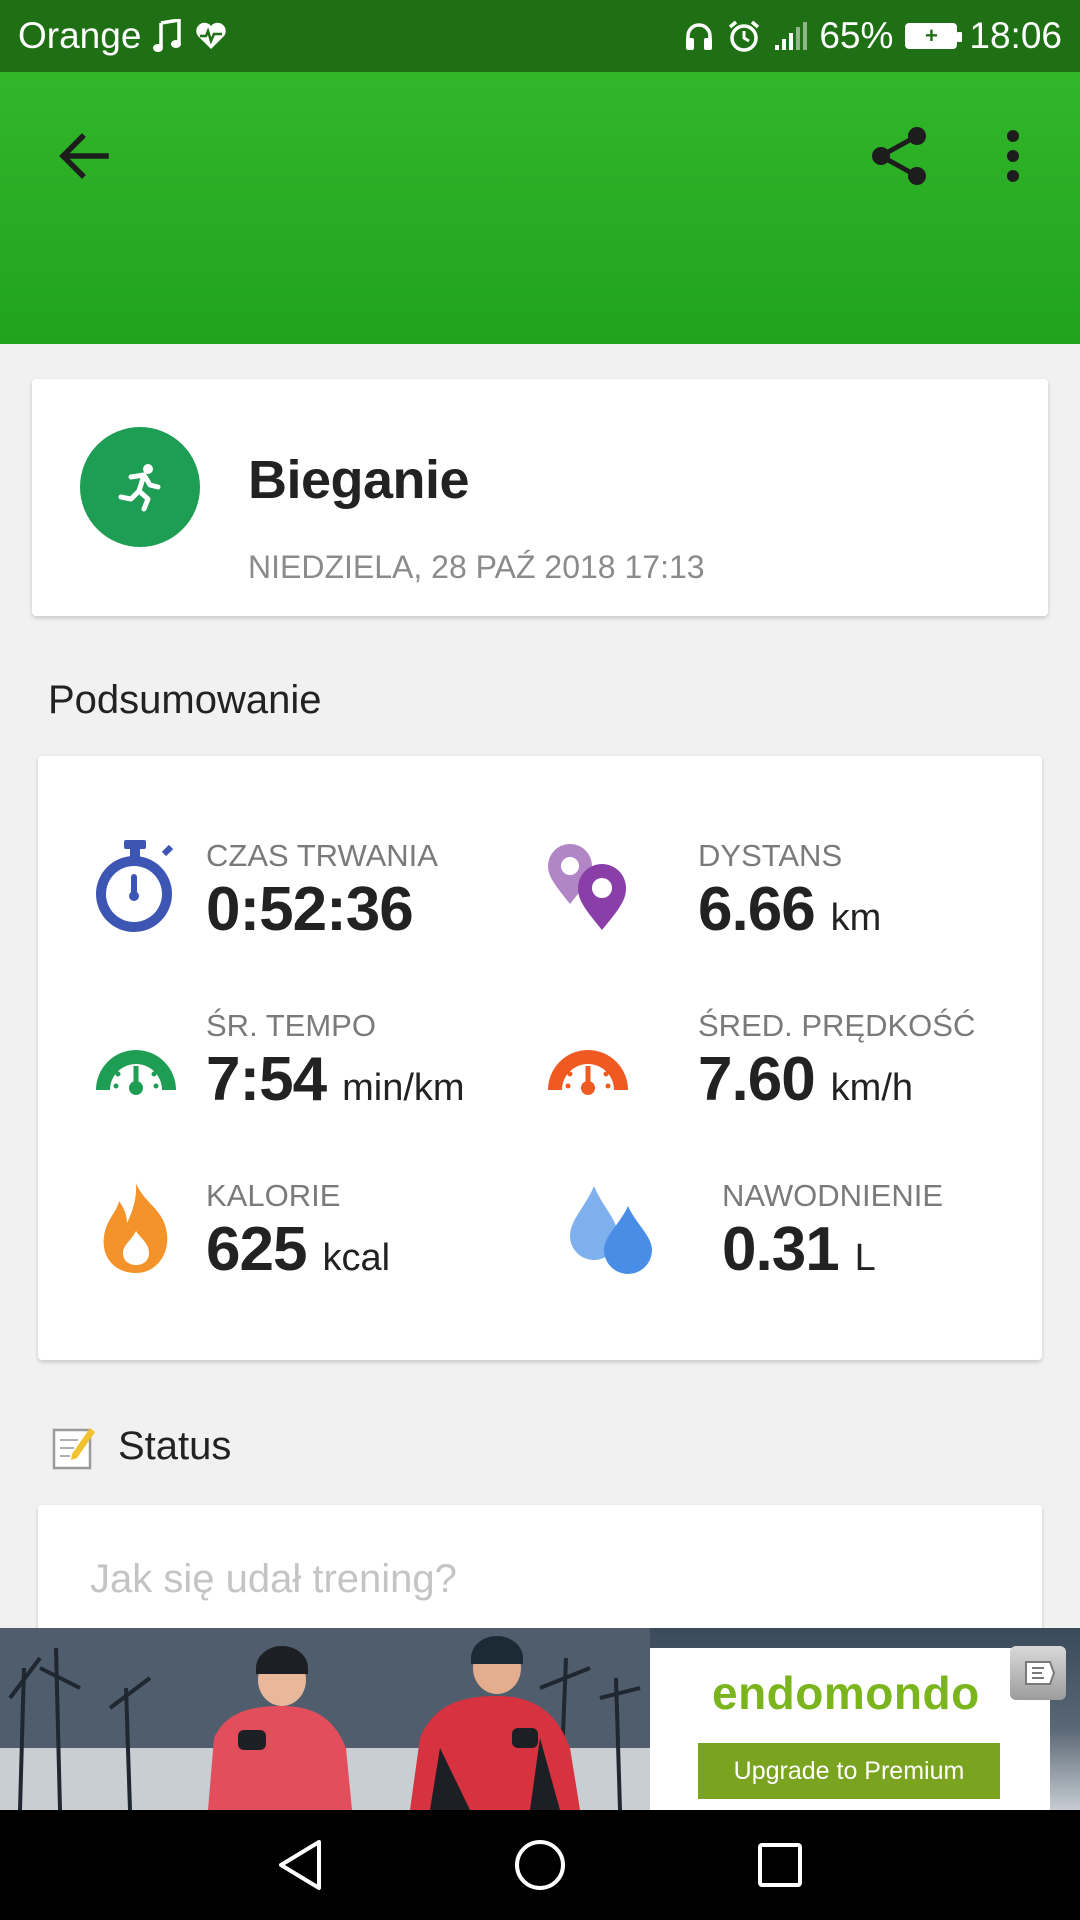 The image size is (1080, 1920). I want to click on back-button, so click(84, 156).